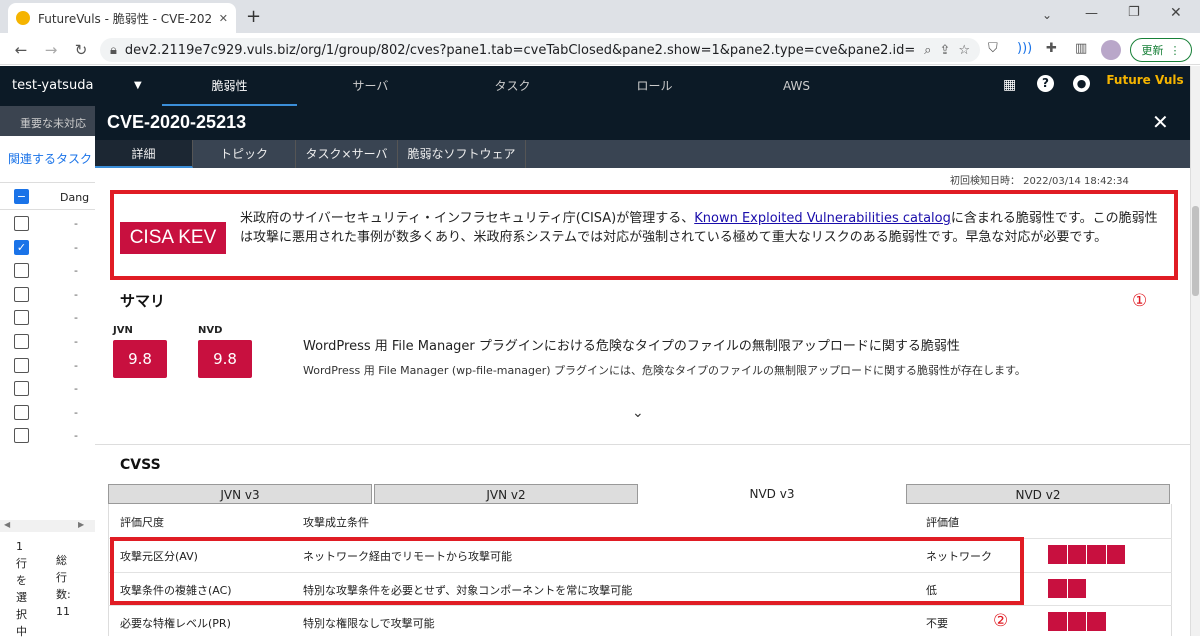 The image size is (1200, 640). I want to click on nav-tab-tasks: タスク, so click(512, 86).